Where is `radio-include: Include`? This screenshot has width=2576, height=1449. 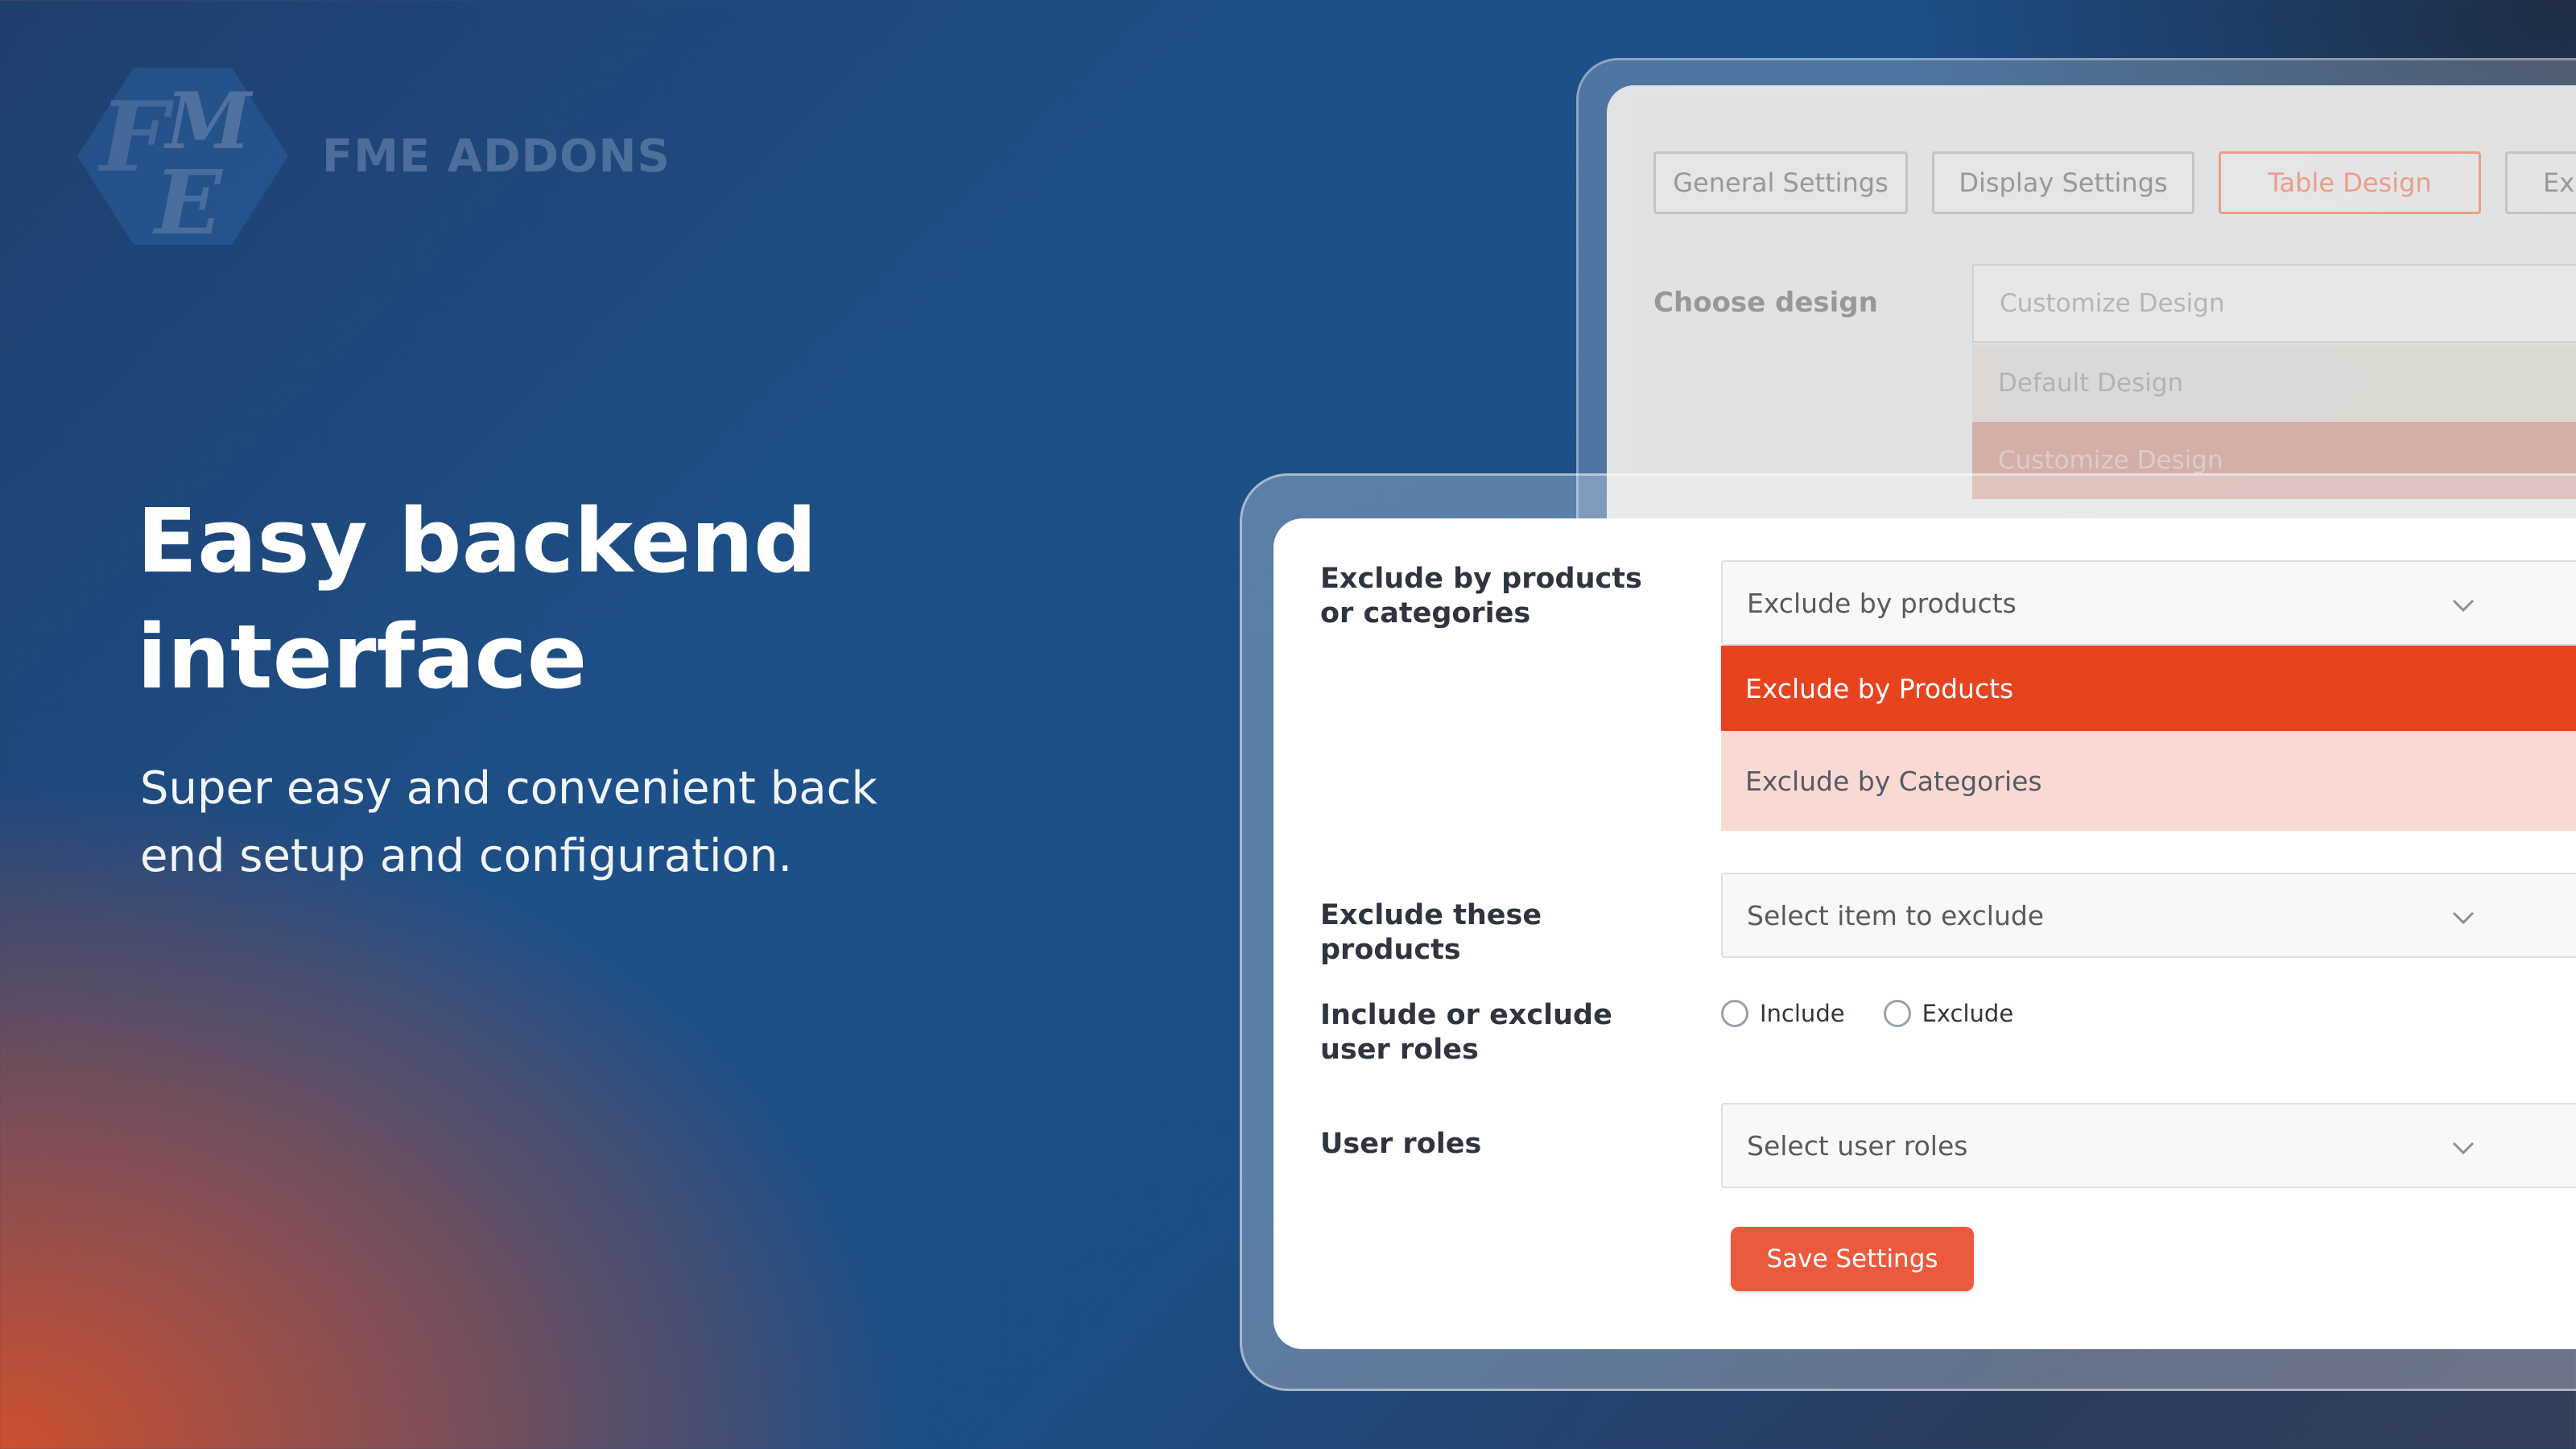
radio-include: Include is located at coordinates (1783, 1013).